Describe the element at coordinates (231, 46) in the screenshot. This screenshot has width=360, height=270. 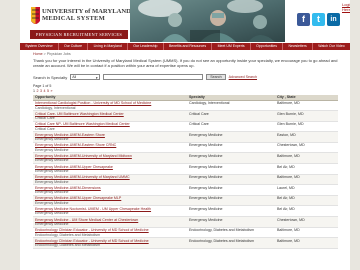
I see `nav-meet-um-experts: Meet UM Experts` at that location.